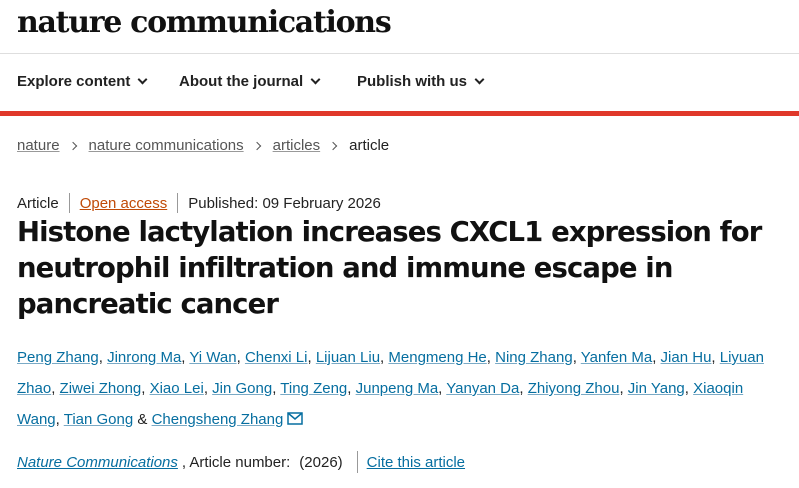 This screenshot has height=488, width=799. What do you see at coordinates (348, 357) in the screenshot?
I see `author-link: Lijuan Liu` at bounding box center [348, 357].